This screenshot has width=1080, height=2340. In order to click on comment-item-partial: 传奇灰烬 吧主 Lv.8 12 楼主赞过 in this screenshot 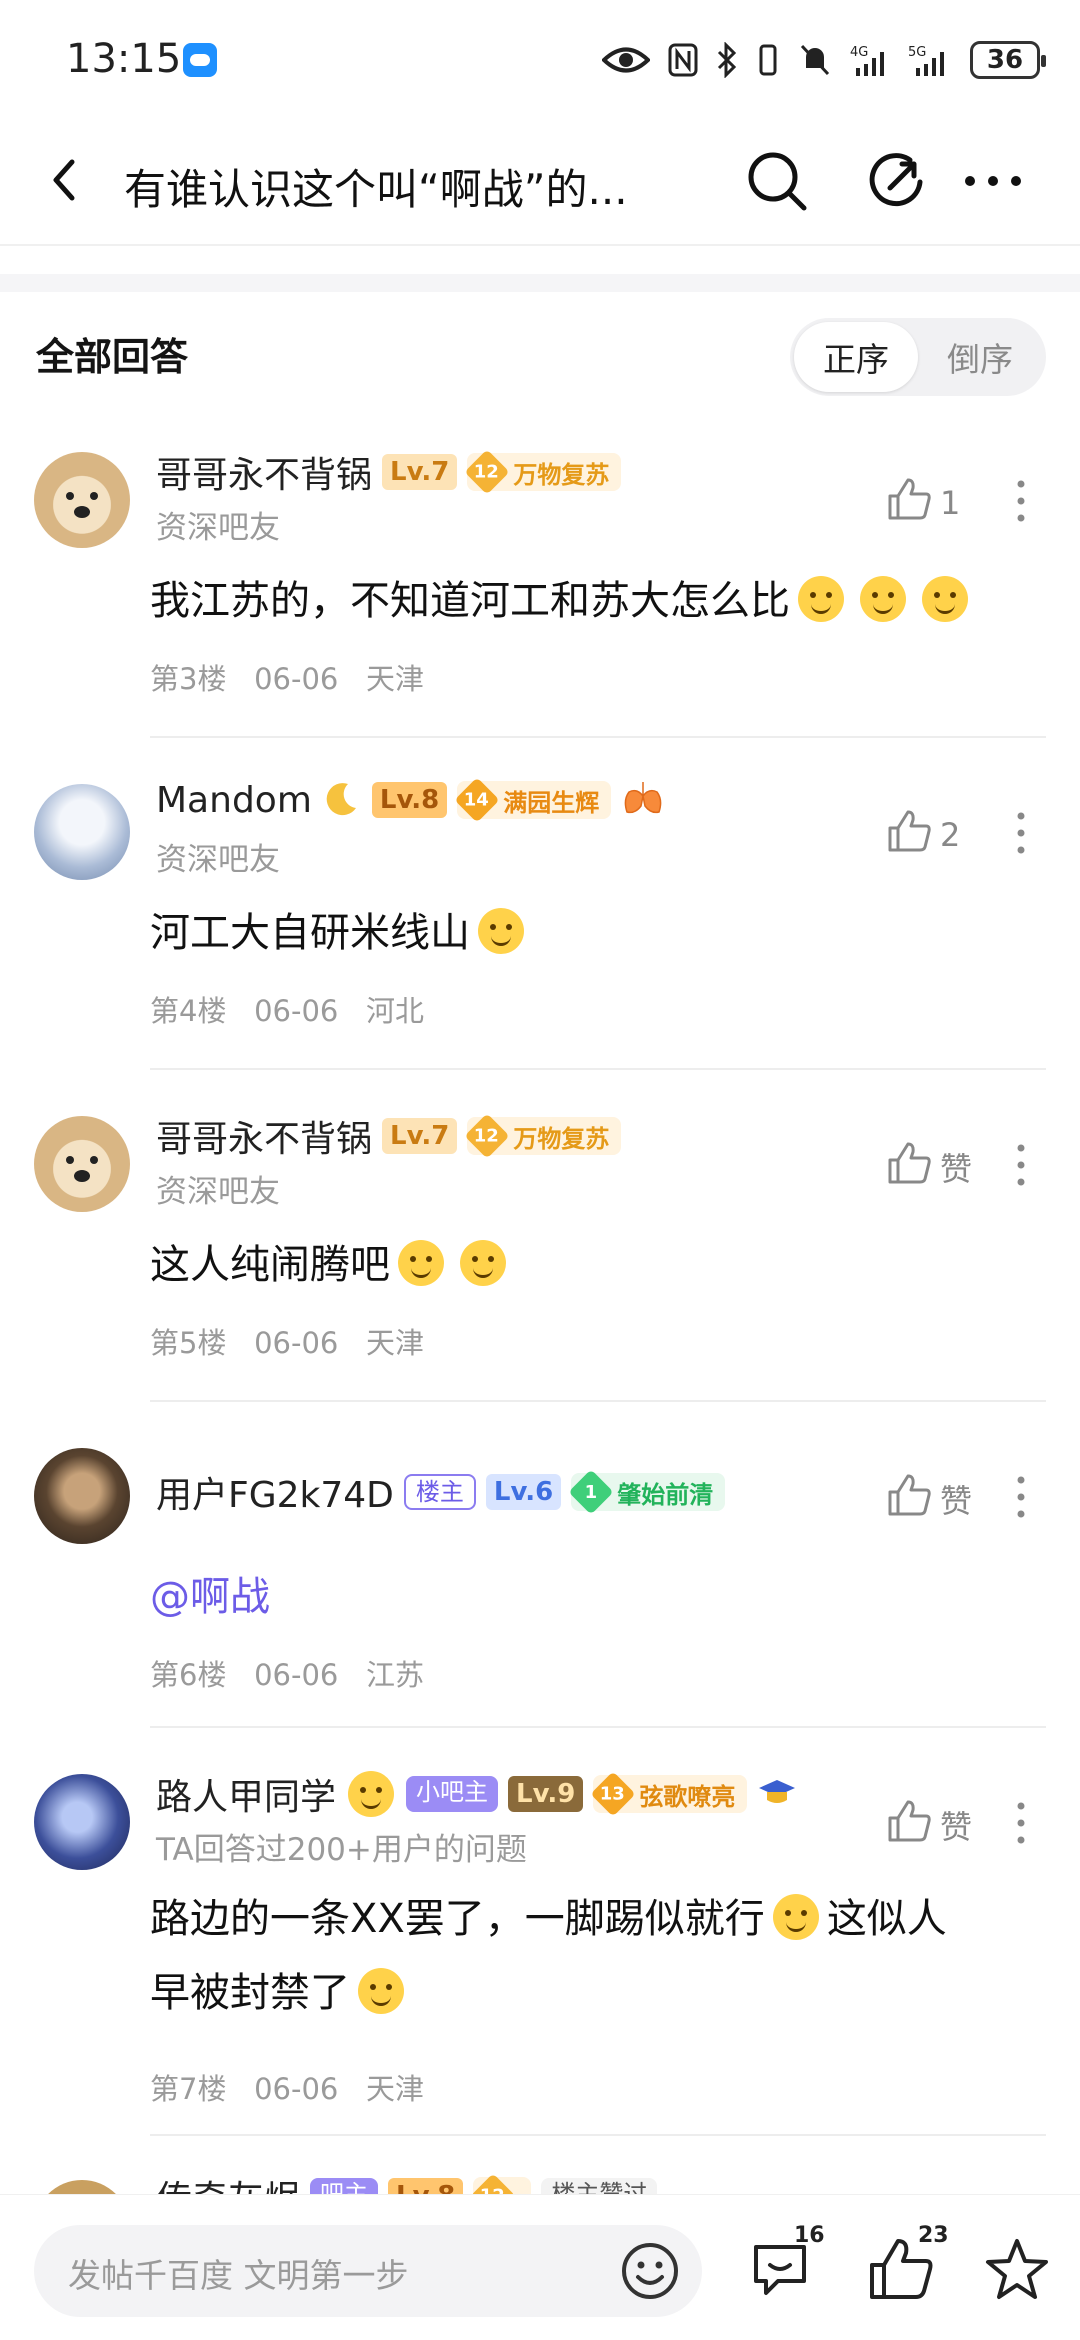, I will do `click(540, 2184)`.